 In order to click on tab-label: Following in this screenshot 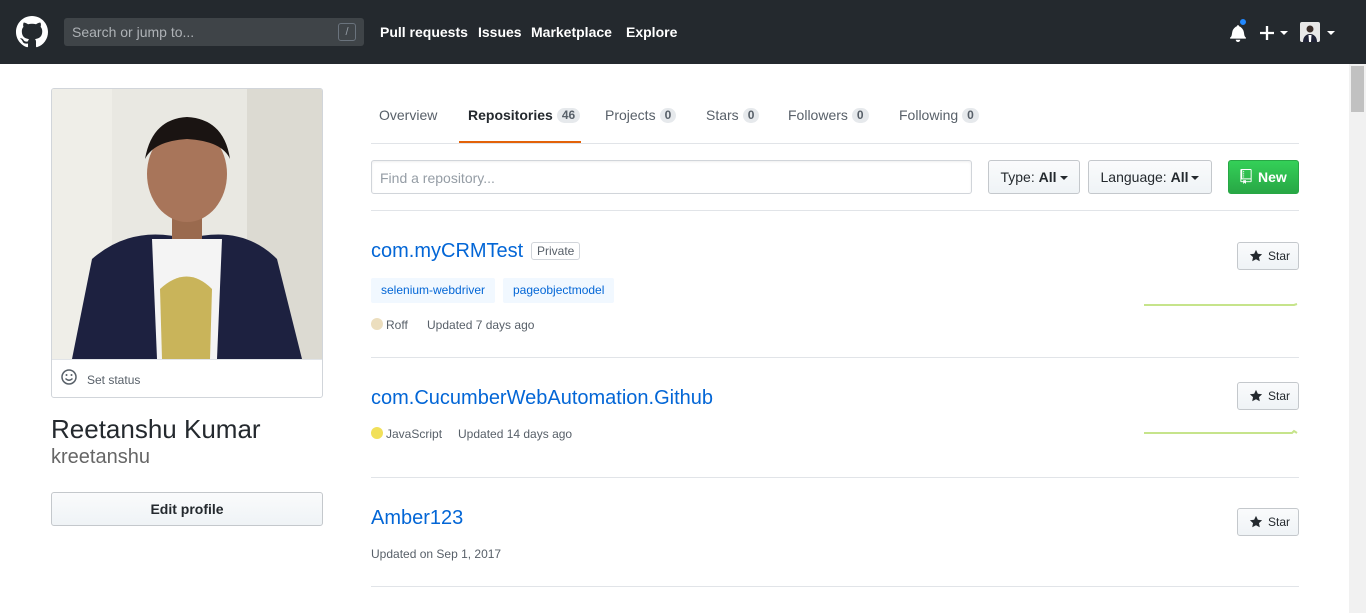, I will do `click(929, 115)`.